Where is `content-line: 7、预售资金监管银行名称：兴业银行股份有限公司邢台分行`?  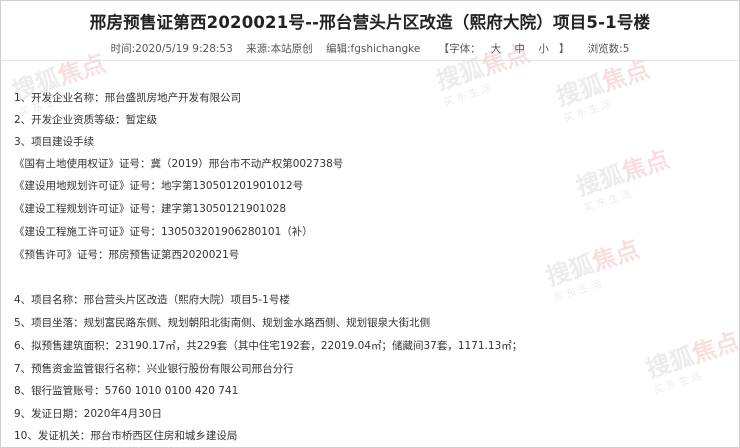 content-line: 7、预售资金监管银行名称：兴业银行股份有限公司邢台分行 is located at coordinates (154, 369).